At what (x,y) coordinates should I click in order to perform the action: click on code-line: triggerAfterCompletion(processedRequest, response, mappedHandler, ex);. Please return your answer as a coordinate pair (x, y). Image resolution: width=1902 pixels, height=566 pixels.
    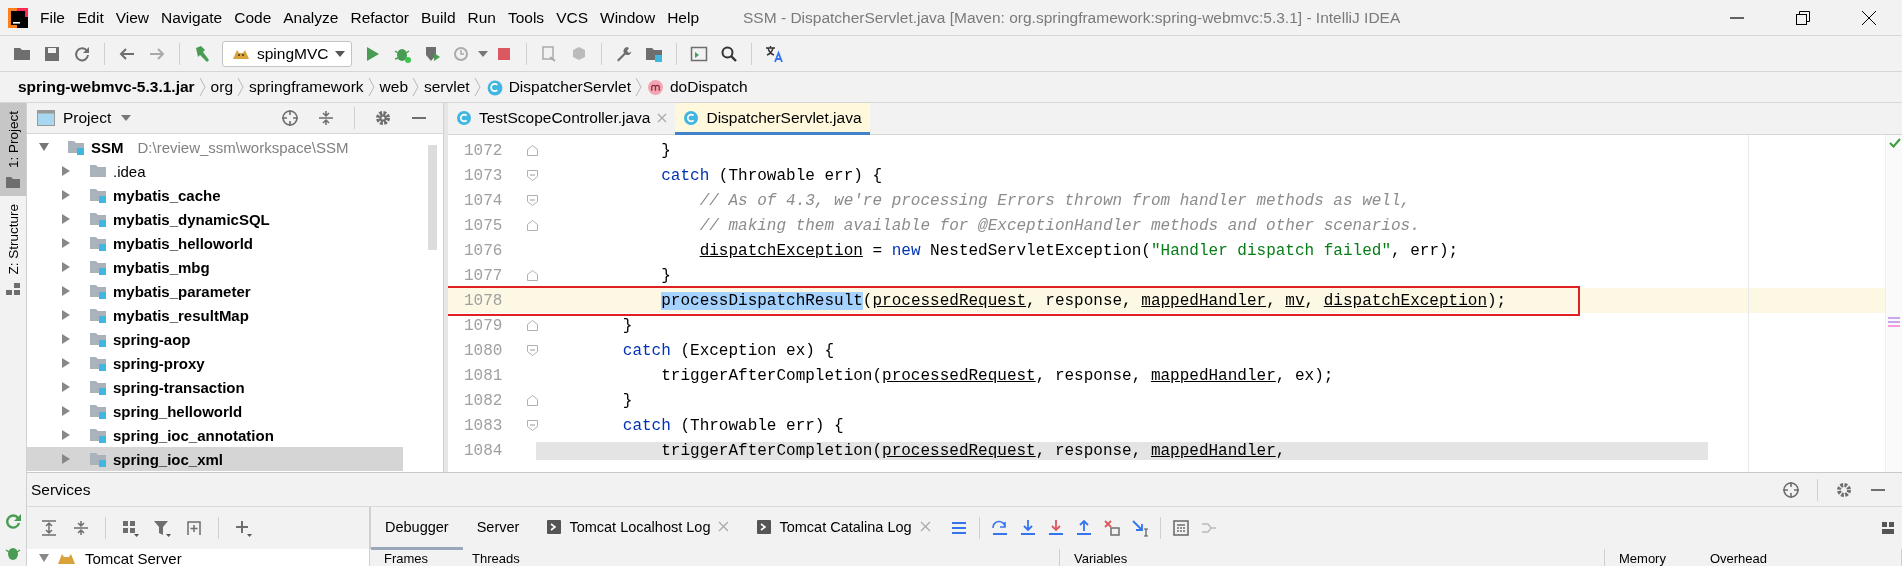
    Looking at the image, I should click on (997, 375).